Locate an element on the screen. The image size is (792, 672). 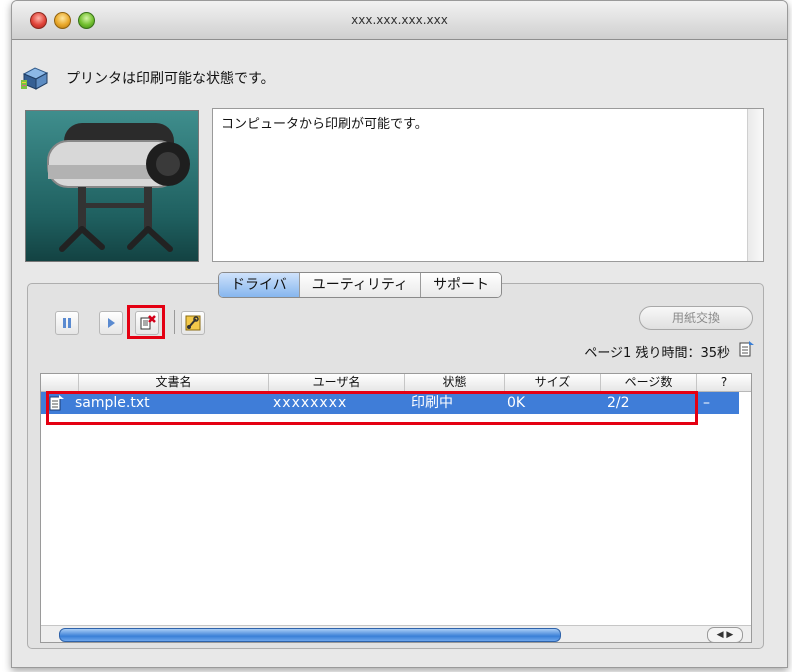
scroll-arrows: ◀ ▶ is located at coordinates (725, 634).